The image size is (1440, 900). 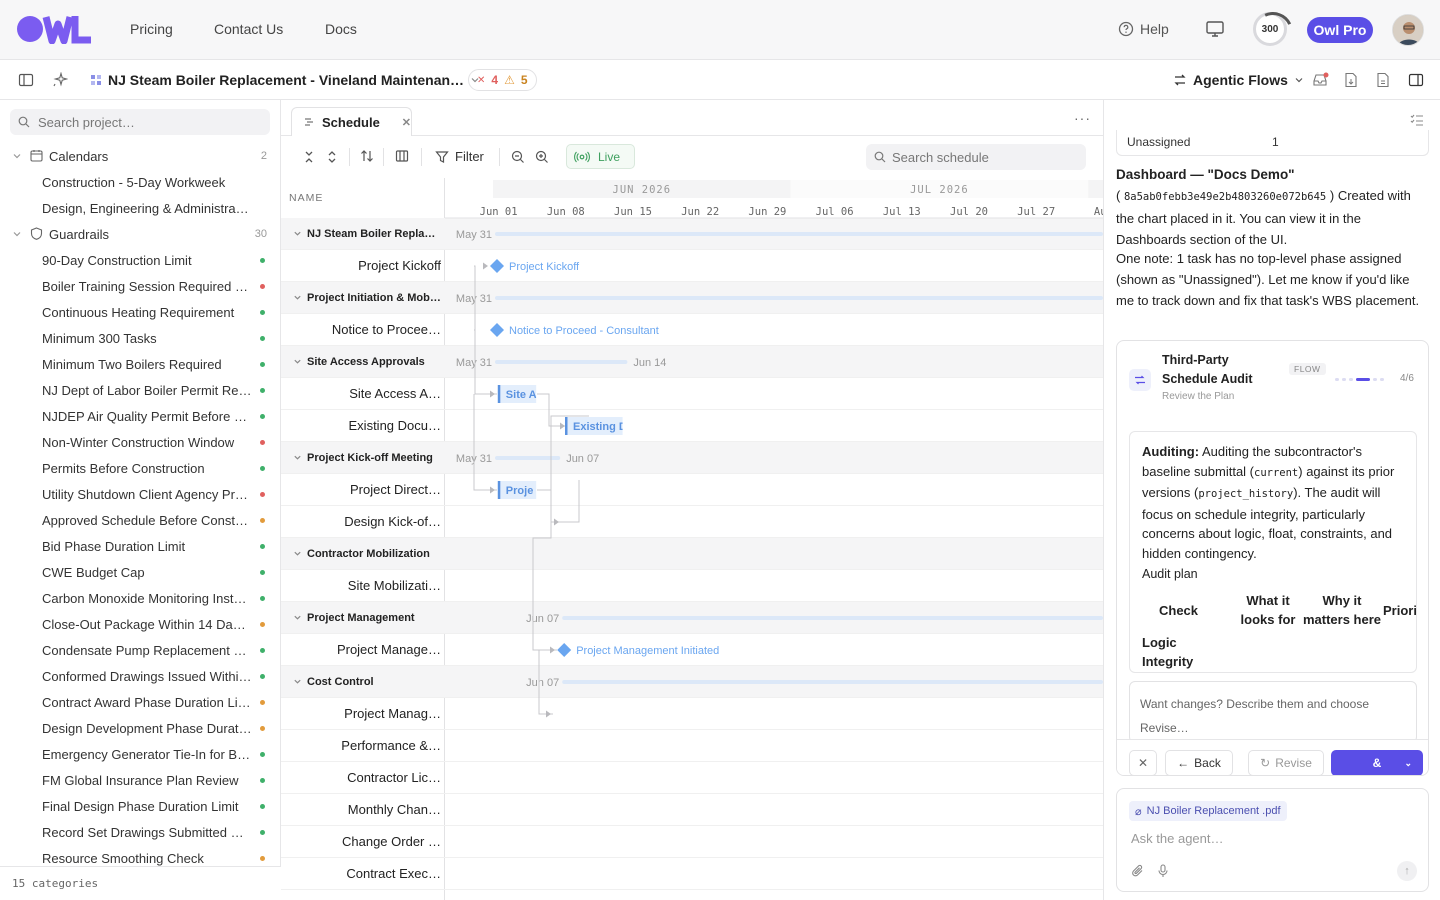 I want to click on sidebar-item-guardrail: Bid Phase Duration Limit, so click(x=140, y=546).